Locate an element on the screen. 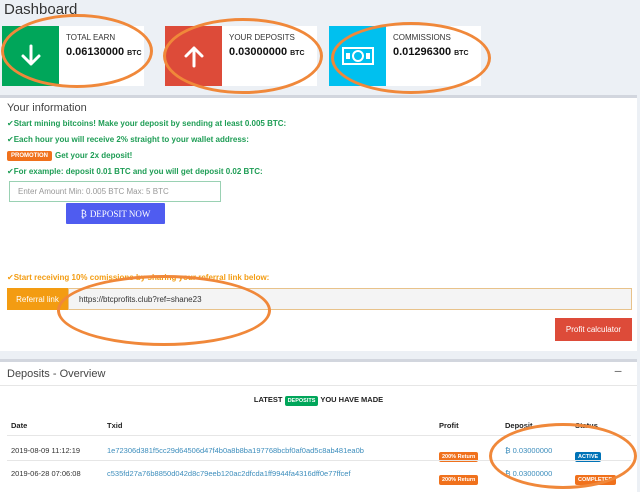 The width and height of the screenshot is (640, 492). profit-calculator-button: Profit calculator is located at coordinates (593, 329).